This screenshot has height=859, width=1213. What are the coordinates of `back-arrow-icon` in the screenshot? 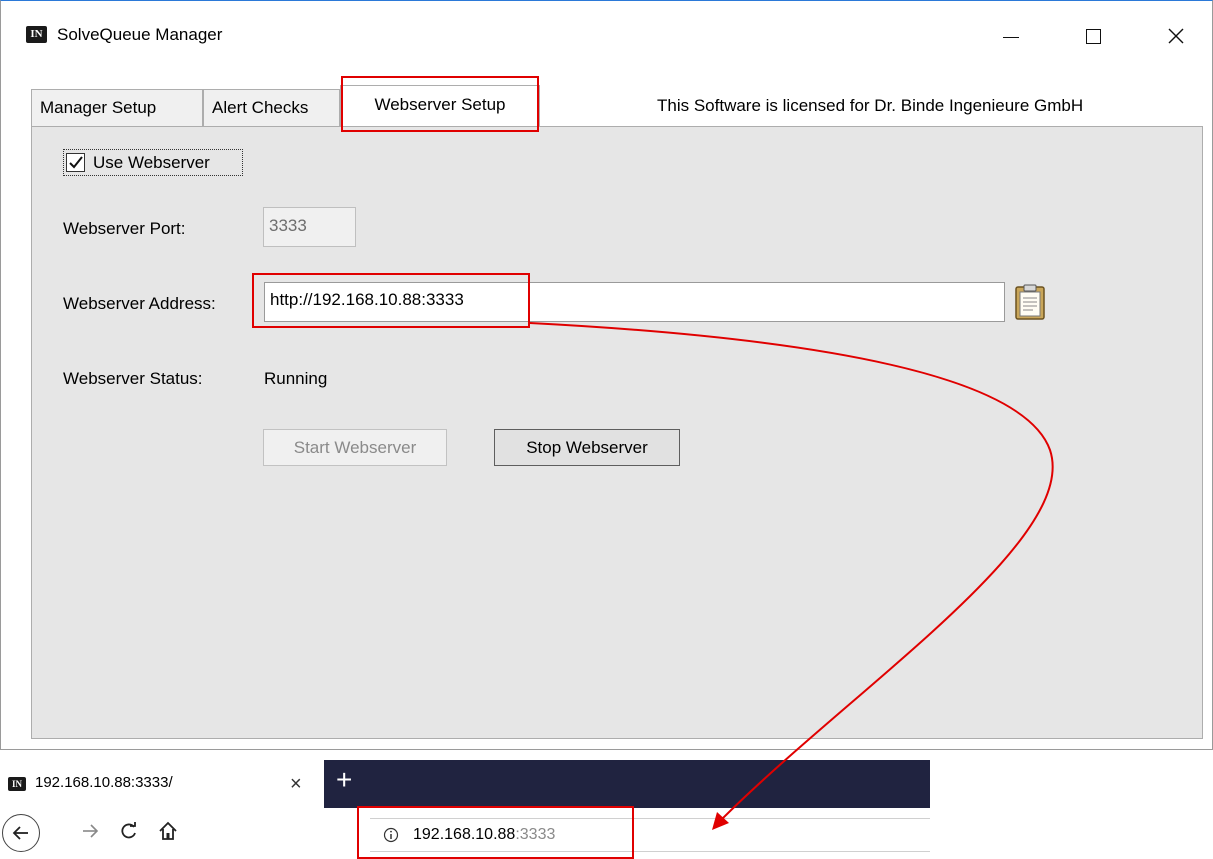 It's located at (20, 833).